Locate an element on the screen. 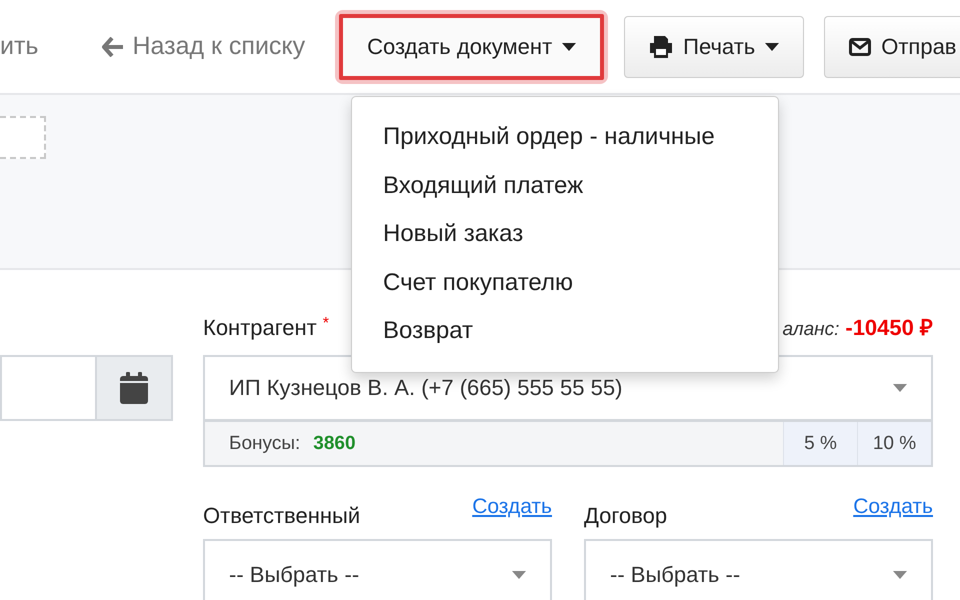  field-label: Контрагент * is located at coordinates (266, 328).